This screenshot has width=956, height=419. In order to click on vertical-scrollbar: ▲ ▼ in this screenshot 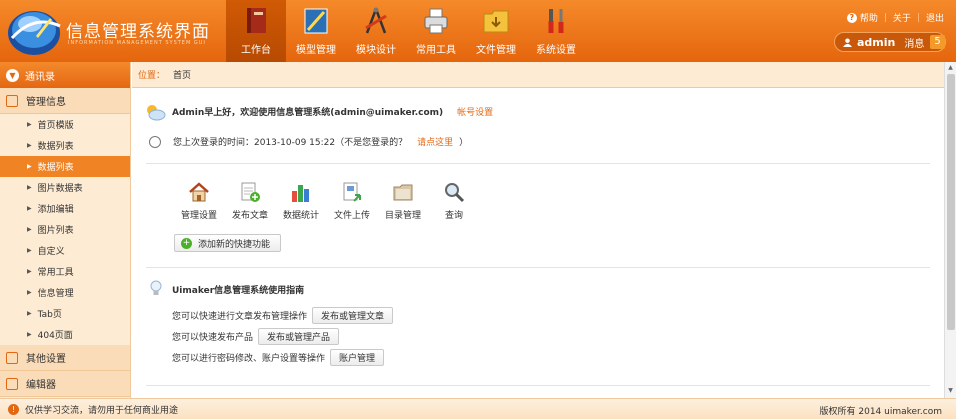, I will do `click(950, 230)`.